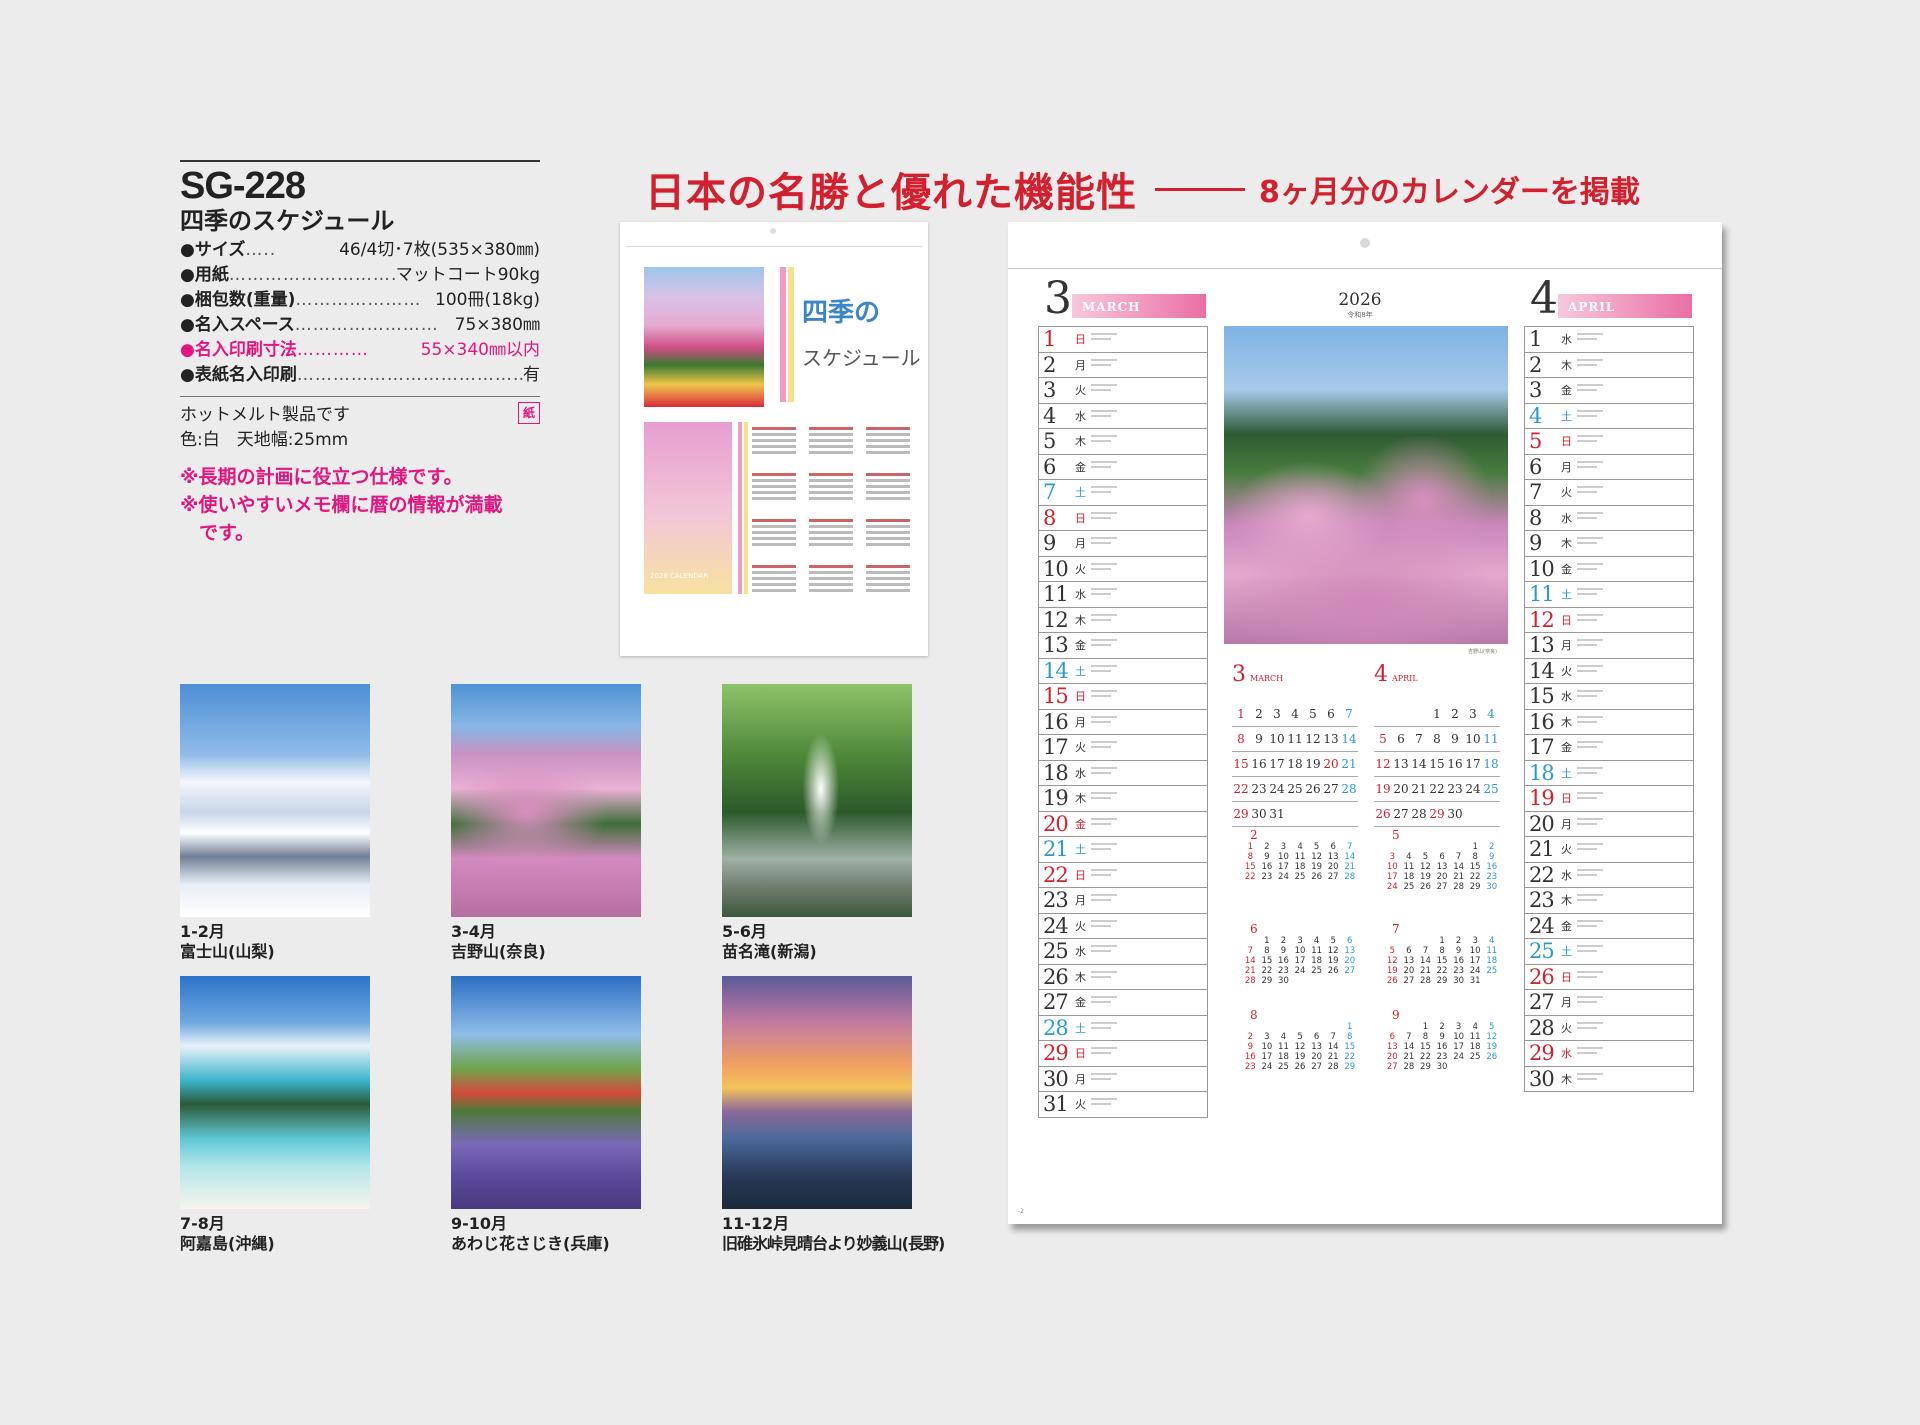  Describe the element at coordinates (1123, 442) in the screenshot. I see `day-row: 5木` at that location.